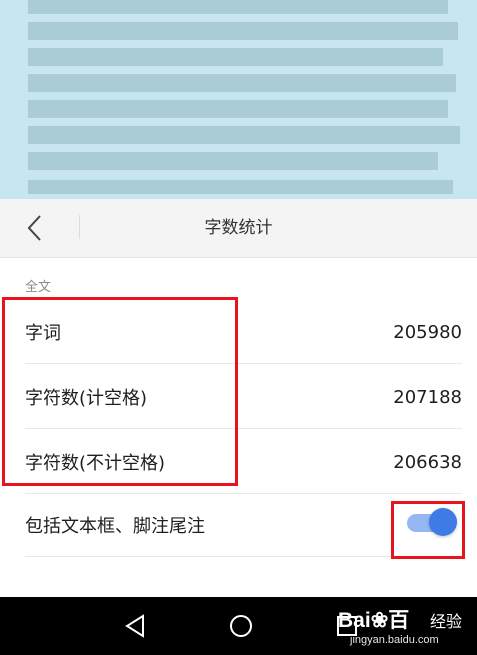 The image size is (477, 655). I want to click on title-bar: 字数统计, so click(238, 228).